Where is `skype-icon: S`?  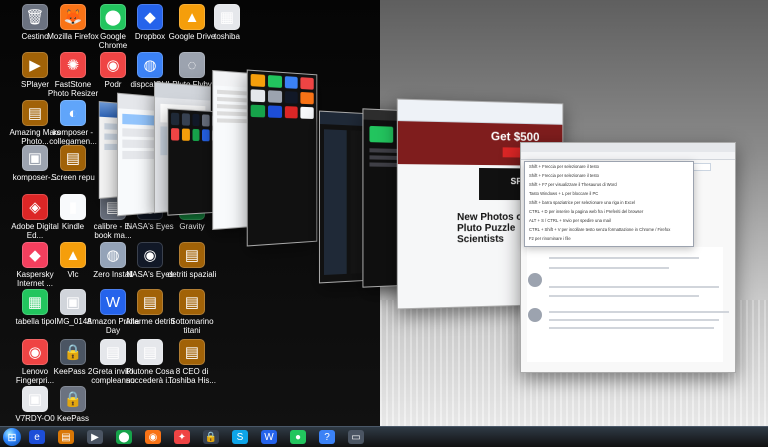 skype-icon: S is located at coordinates (240, 437).